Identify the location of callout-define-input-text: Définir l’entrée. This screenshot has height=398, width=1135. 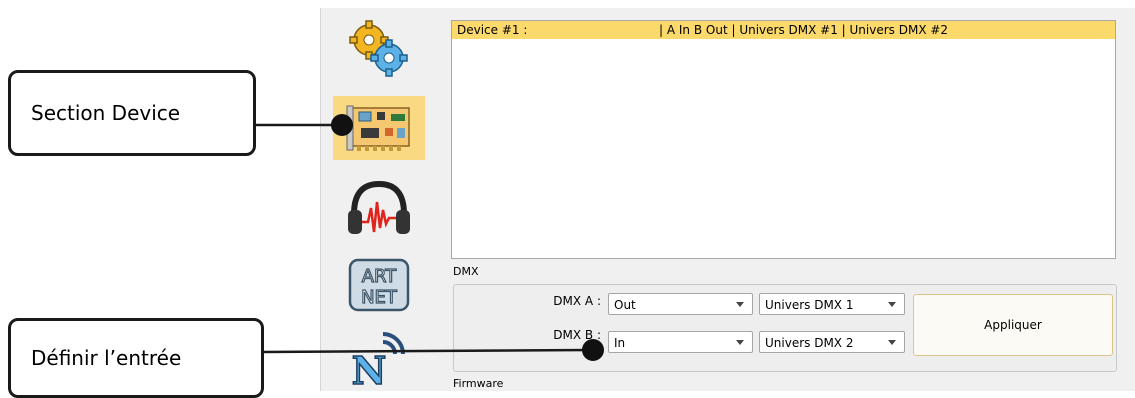
(106, 358).